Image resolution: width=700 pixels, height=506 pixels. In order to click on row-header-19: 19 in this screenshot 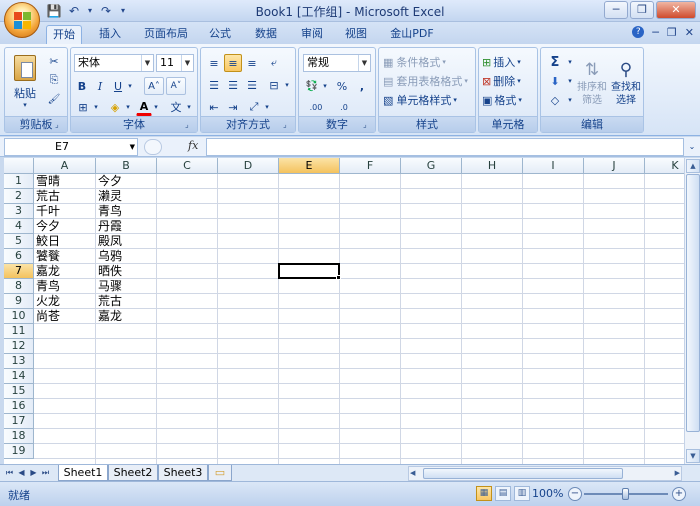, I will do `click(19, 451)`.